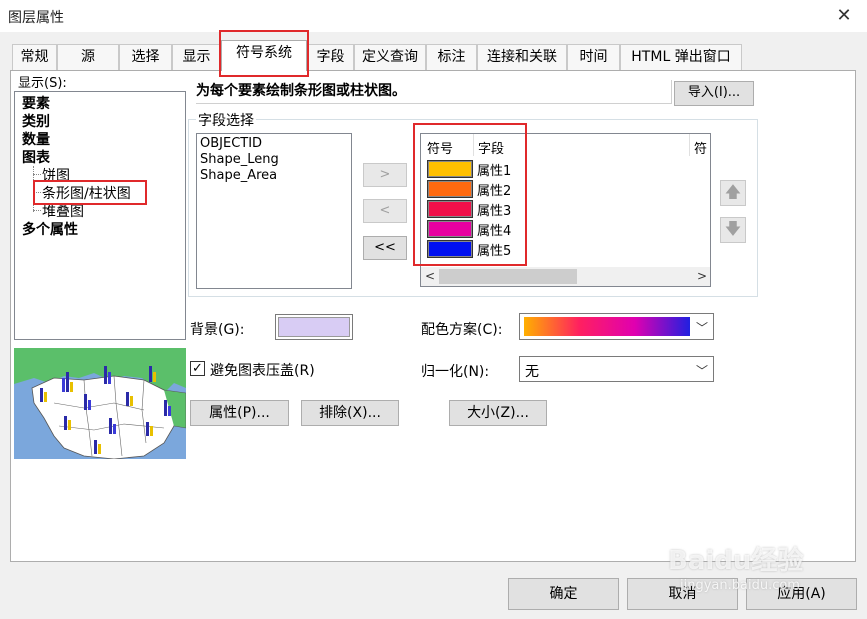 Image resolution: width=867 pixels, height=619 pixels. Describe the element at coordinates (385, 211) in the screenshot. I see `remove-field-button: <` at that location.